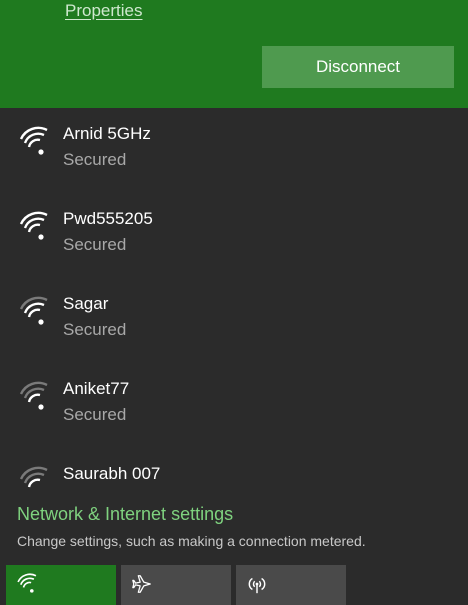  What do you see at coordinates (86, 303) in the screenshot?
I see `network-name: Sagar` at bounding box center [86, 303].